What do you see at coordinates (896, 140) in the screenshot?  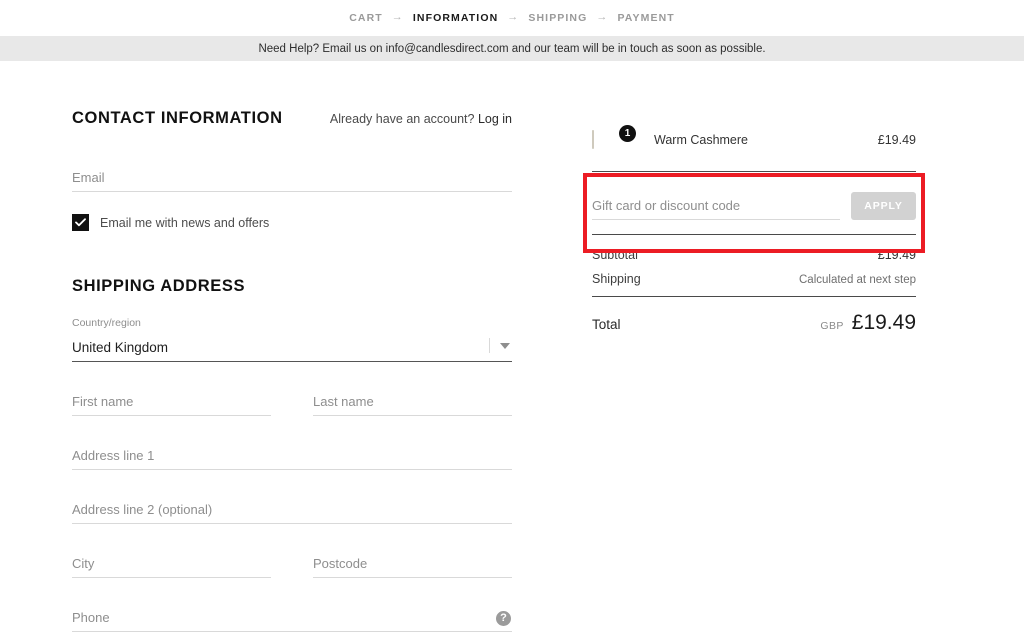 I see `product-price: £19.49` at bounding box center [896, 140].